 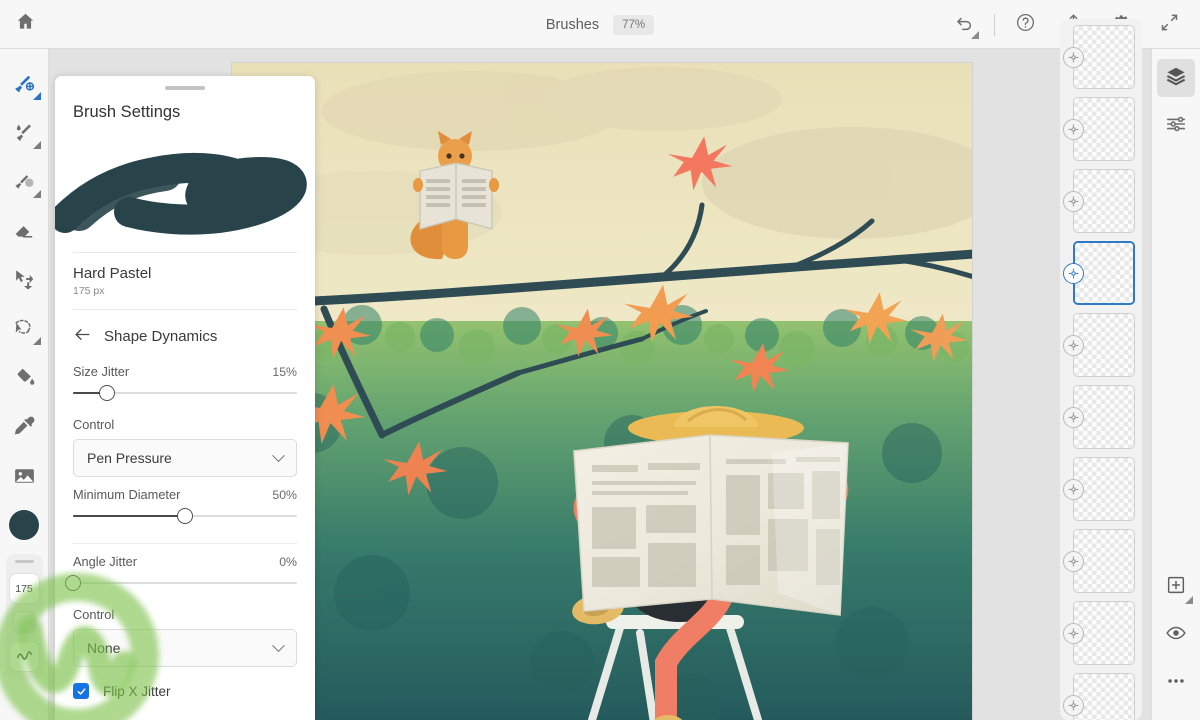 What do you see at coordinates (127, 112) in the screenshot?
I see `panel-title: Brush Settings` at bounding box center [127, 112].